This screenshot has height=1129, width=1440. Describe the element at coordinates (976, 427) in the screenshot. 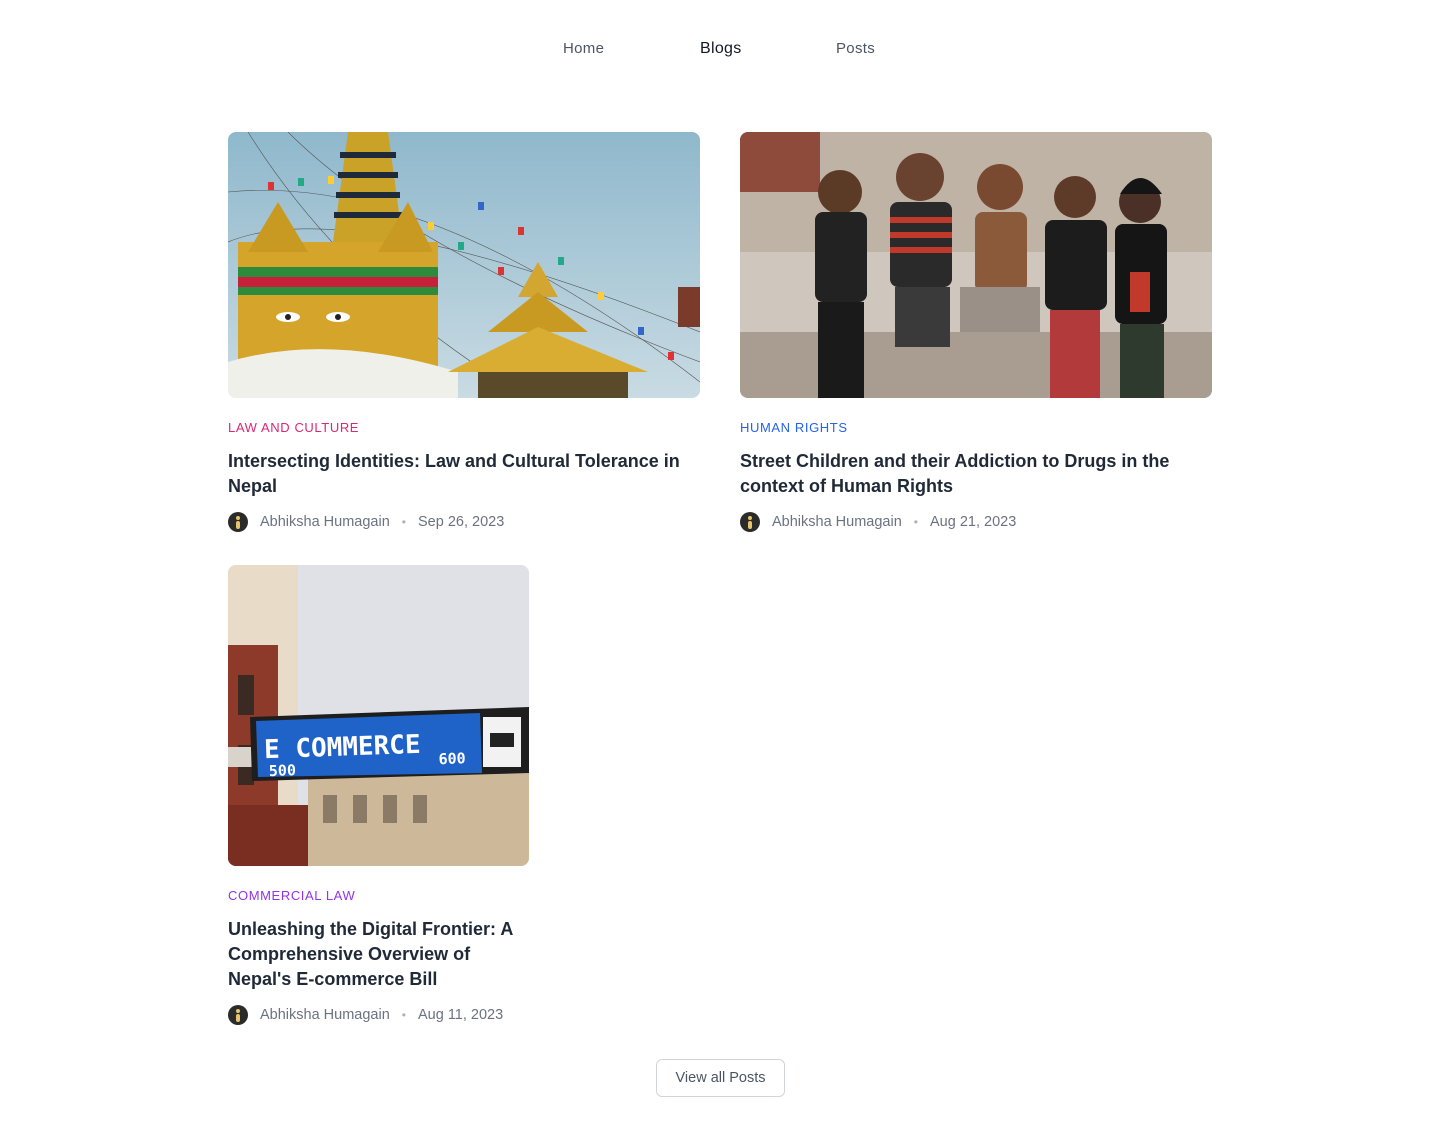

I see `post-category: Human Rights` at that location.